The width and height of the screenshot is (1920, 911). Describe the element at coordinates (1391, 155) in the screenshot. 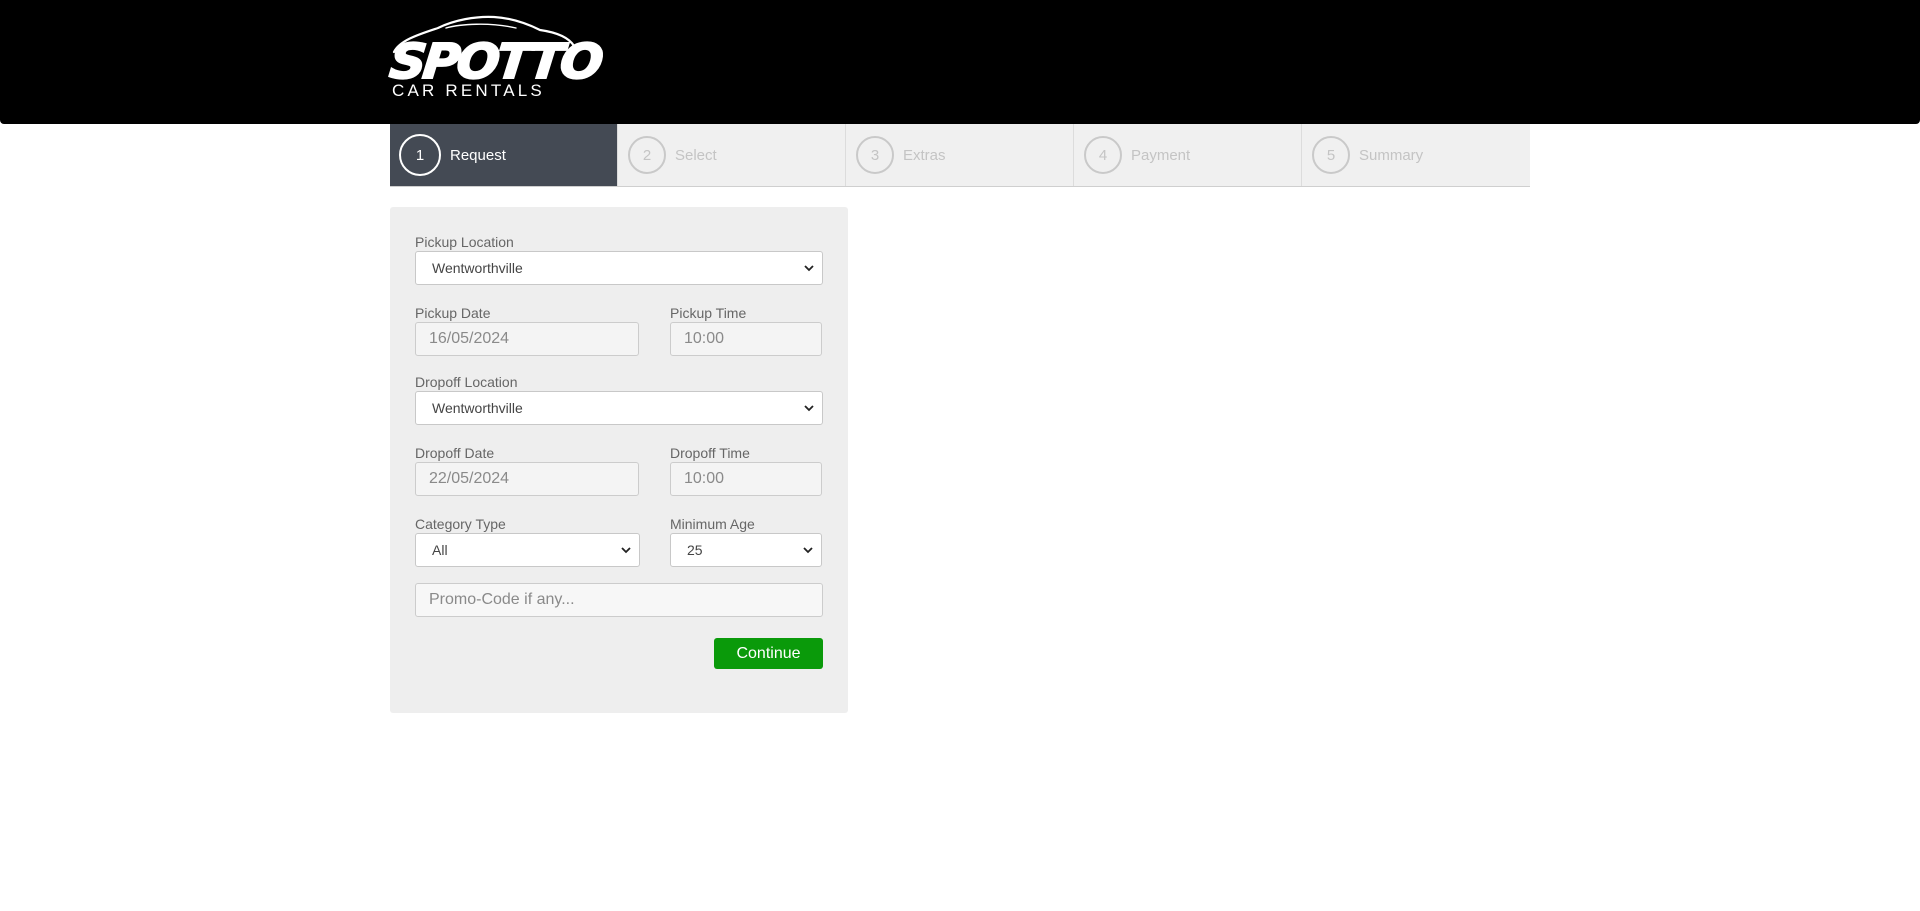

I see `step-label: Summary` at that location.